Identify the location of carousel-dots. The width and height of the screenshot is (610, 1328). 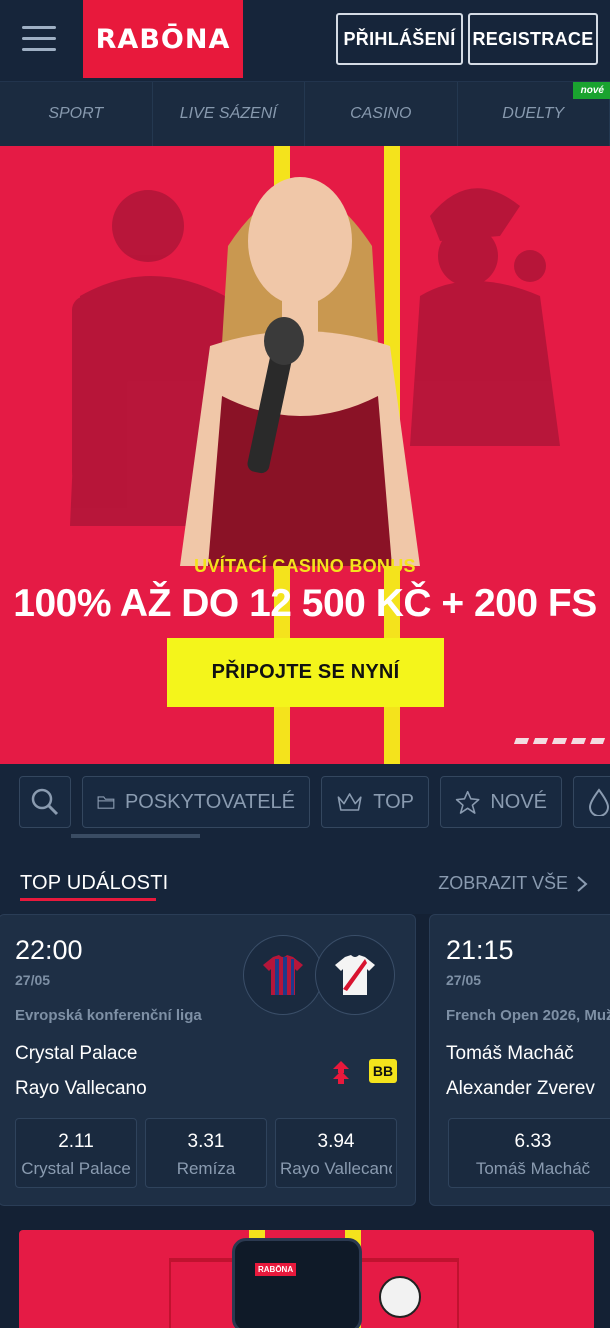
(559, 741).